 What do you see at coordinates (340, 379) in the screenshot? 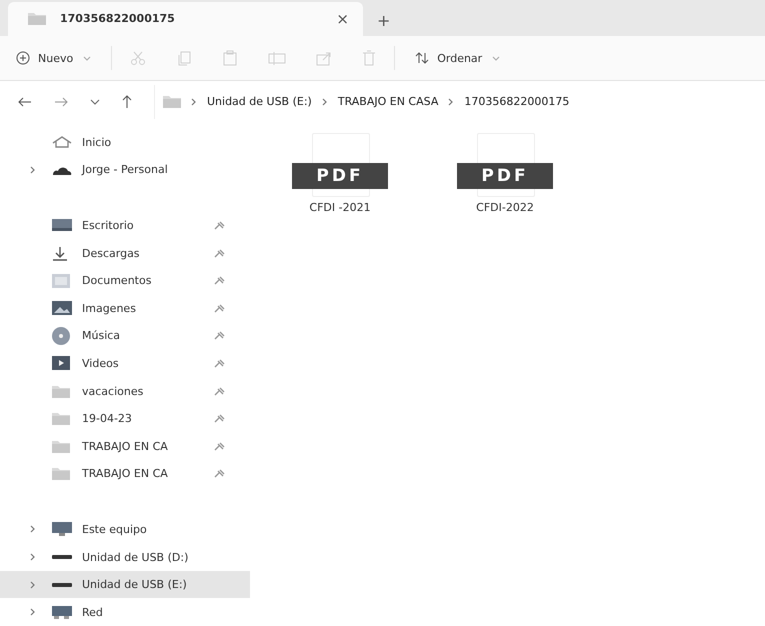
I see `file-item: PDF CFDI -2021` at bounding box center [340, 379].